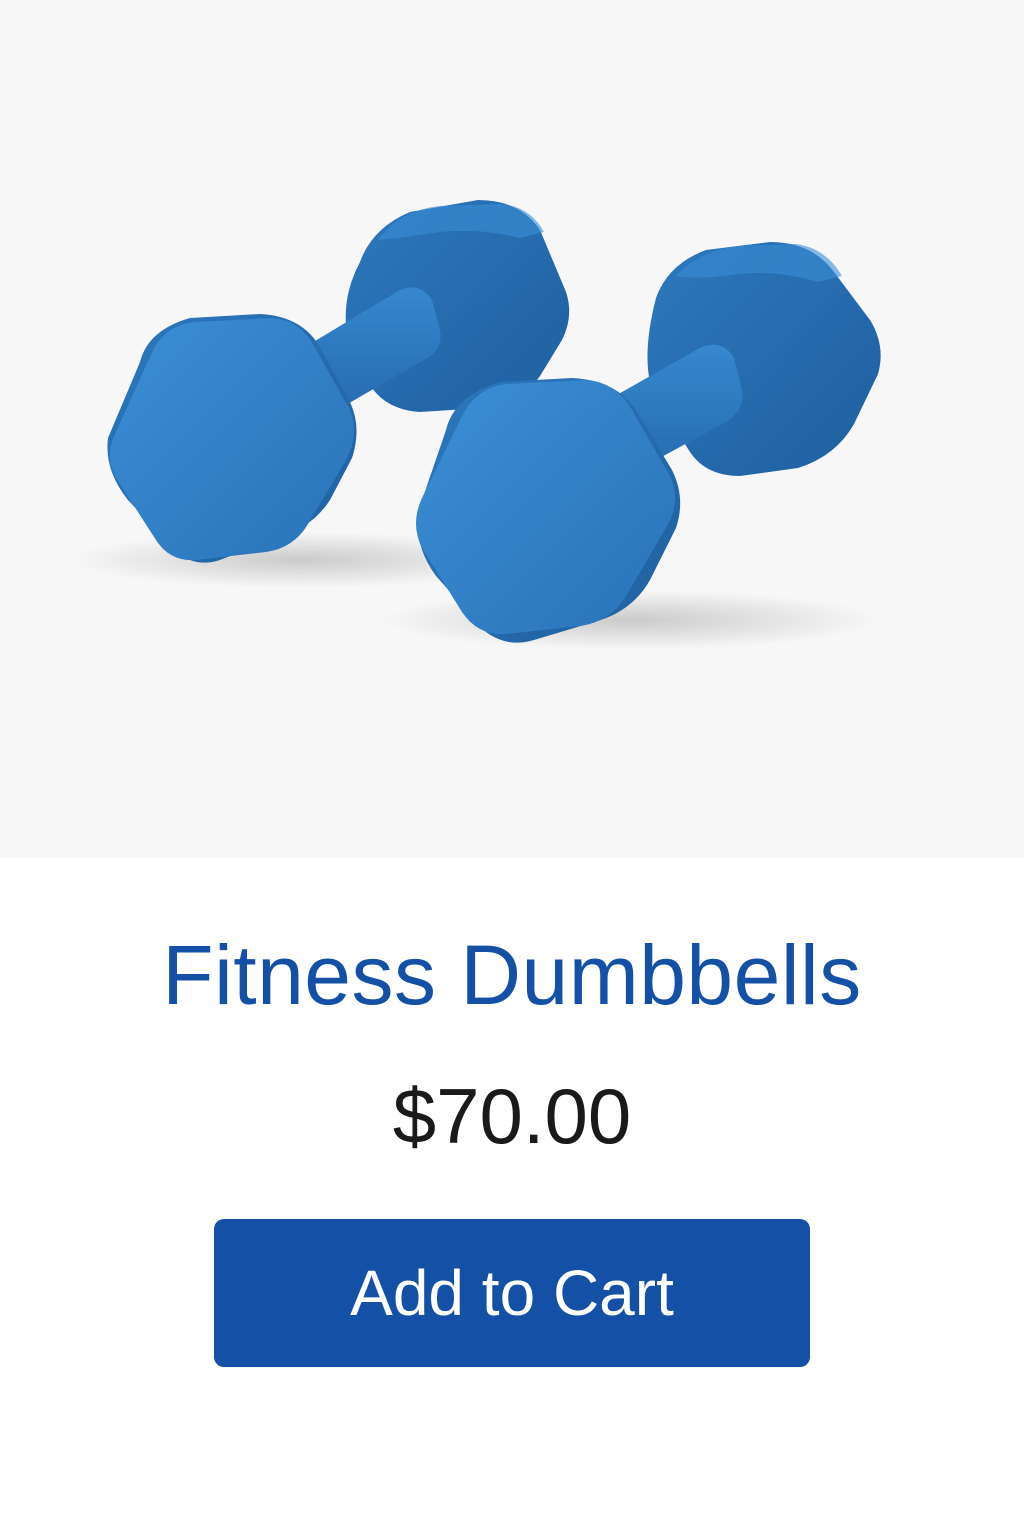  What do you see at coordinates (512, 1116) in the screenshot?
I see `product-price: $70.00` at bounding box center [512, 1116].